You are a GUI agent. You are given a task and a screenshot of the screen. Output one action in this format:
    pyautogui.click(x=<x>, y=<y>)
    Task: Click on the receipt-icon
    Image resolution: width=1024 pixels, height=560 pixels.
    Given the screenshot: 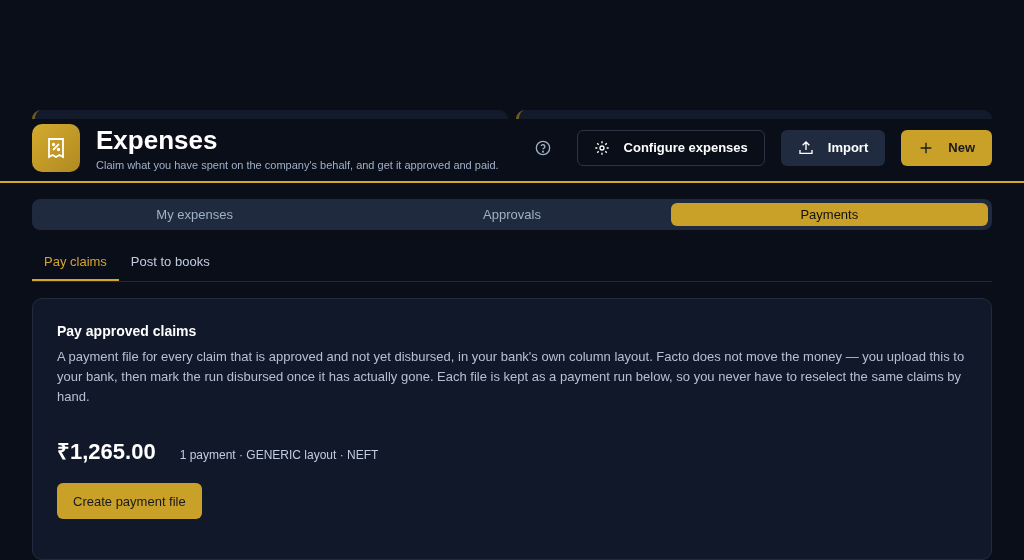 What is the action you would take?
    pyautogui.click(x=56, y=147)
    